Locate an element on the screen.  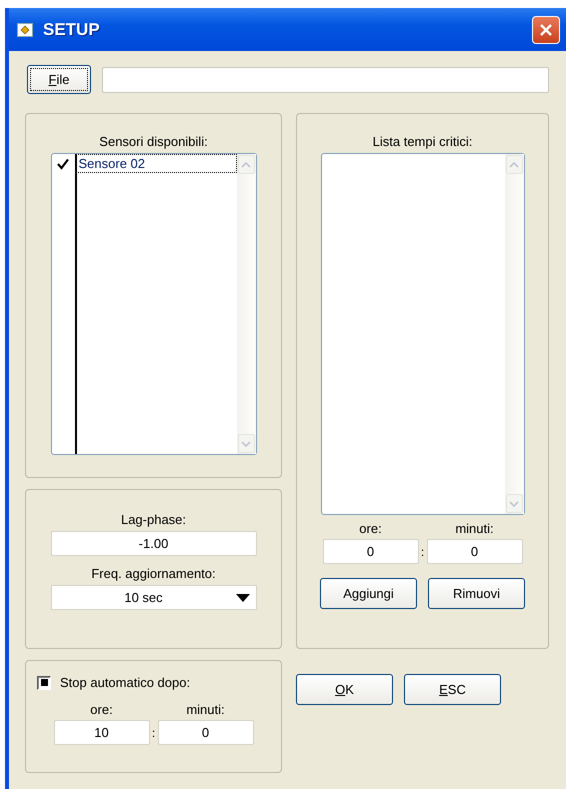
dropdown-arrow-icon is located at coordinates (243, 598).